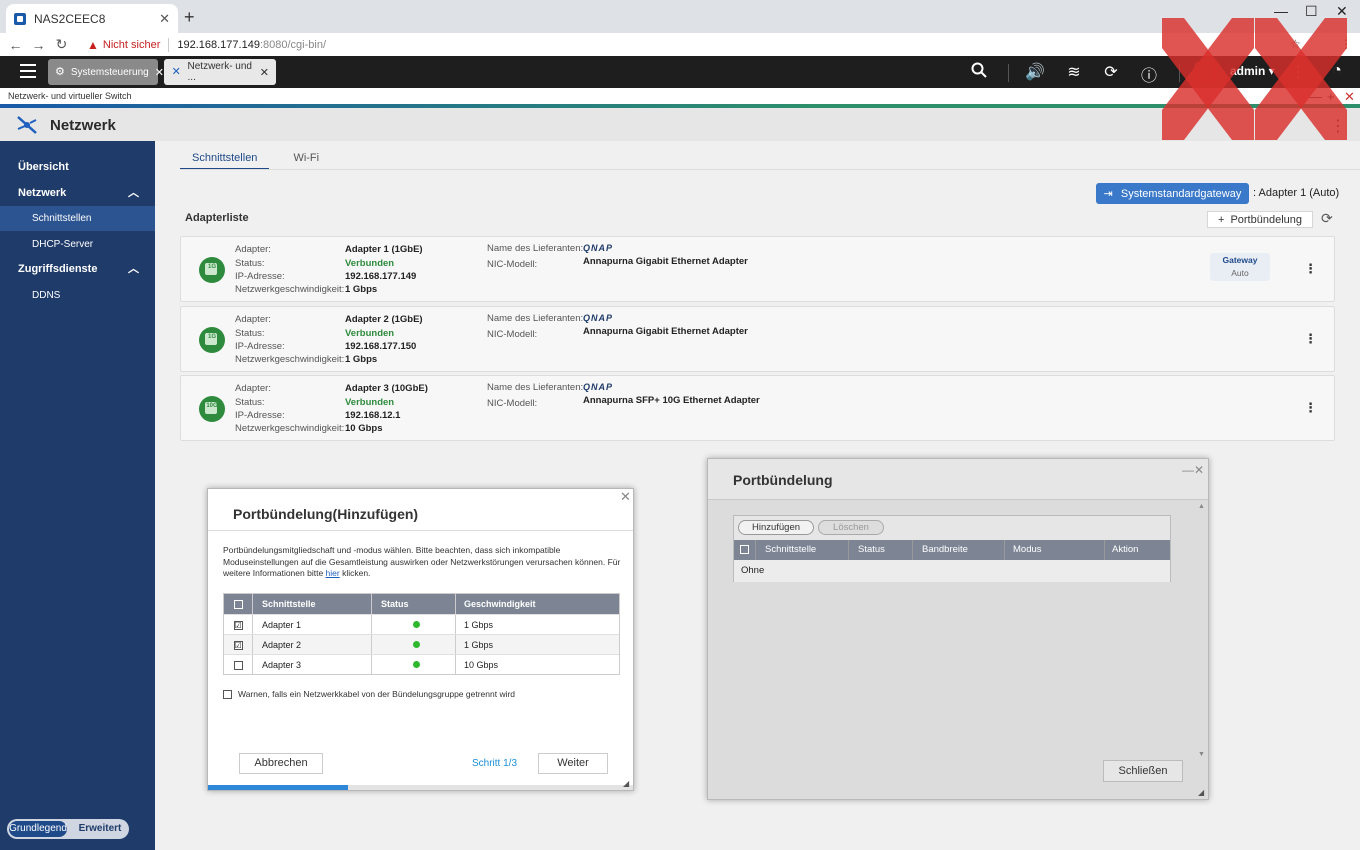  I want to click on mode-switch: Grundlegend Erweitert, so click(68, 829).